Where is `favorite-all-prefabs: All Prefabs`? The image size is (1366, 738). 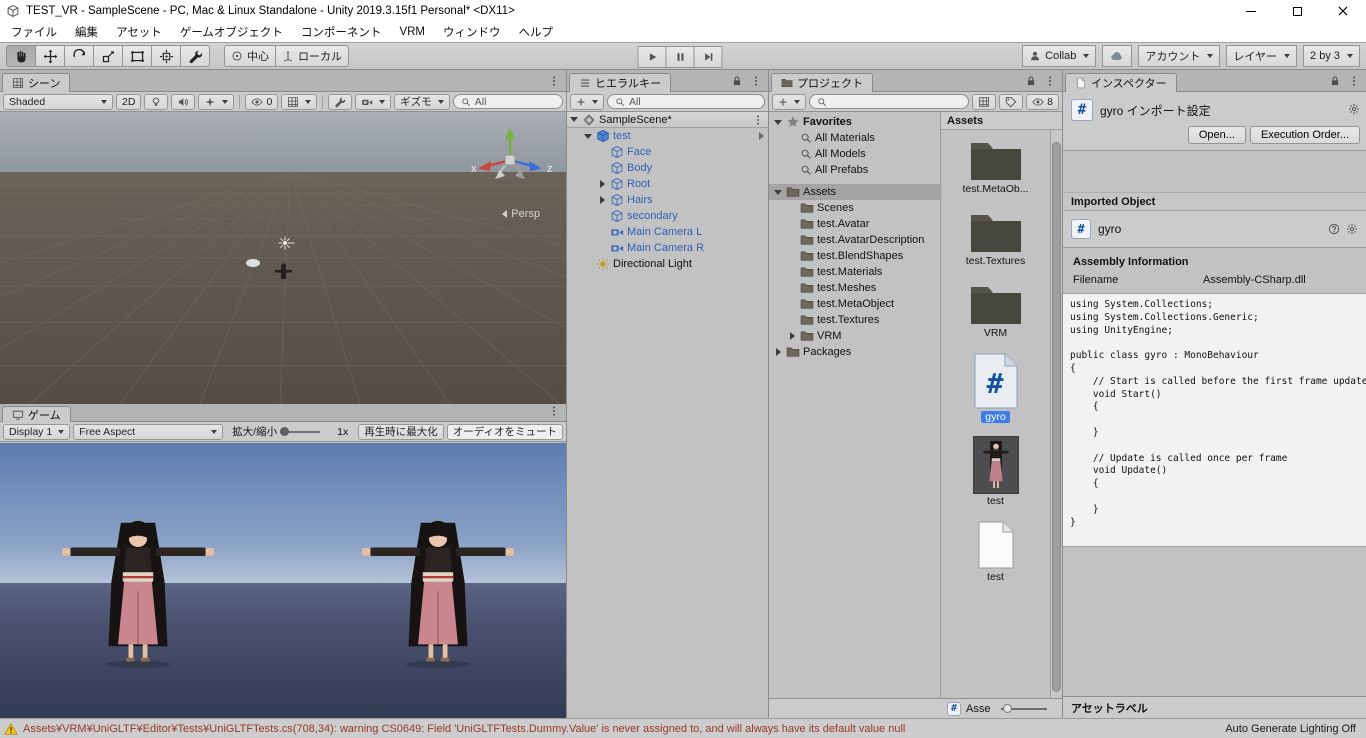
favorite-all-prefabs: All Prefabs is located at coordinates (854, 170).